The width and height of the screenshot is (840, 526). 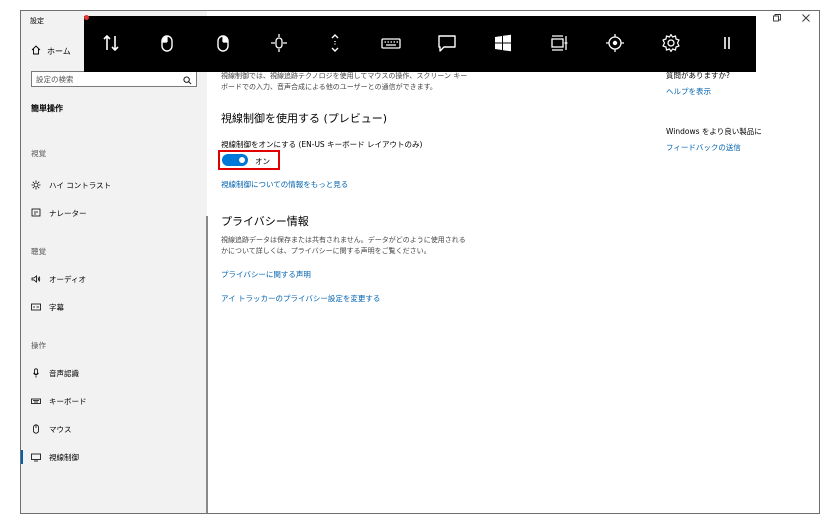 What do you see at coordinates (60, 429) in the screenshot?
I see `sidebar-item-label: マウス` at bounding box center [60, 429].